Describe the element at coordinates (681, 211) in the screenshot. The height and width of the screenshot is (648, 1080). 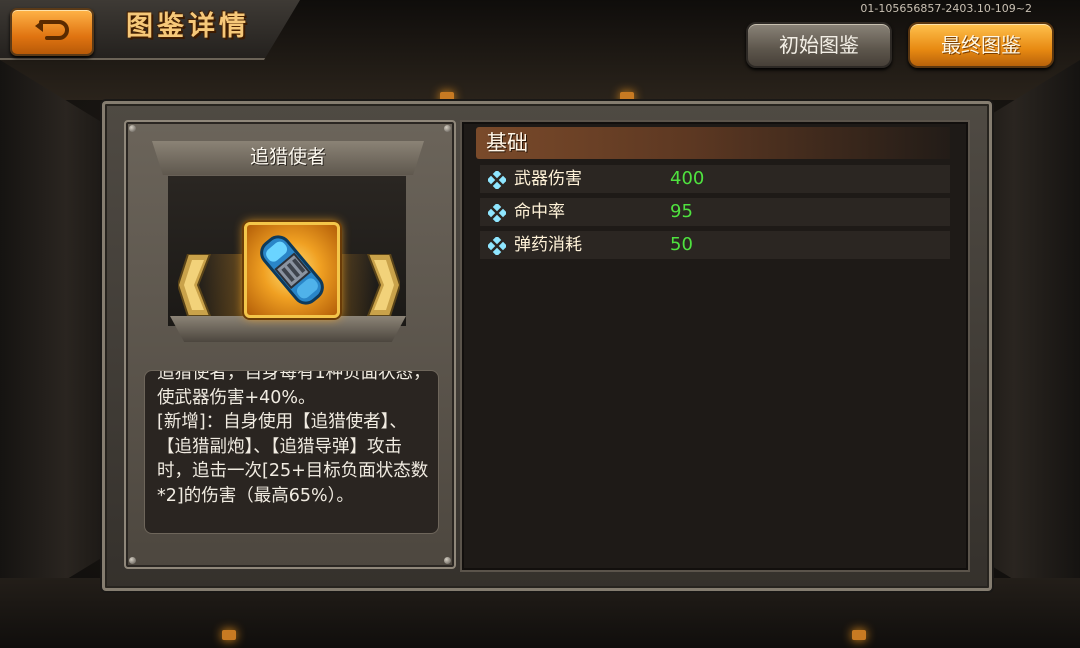
I see `stat-value: 95` at that location.